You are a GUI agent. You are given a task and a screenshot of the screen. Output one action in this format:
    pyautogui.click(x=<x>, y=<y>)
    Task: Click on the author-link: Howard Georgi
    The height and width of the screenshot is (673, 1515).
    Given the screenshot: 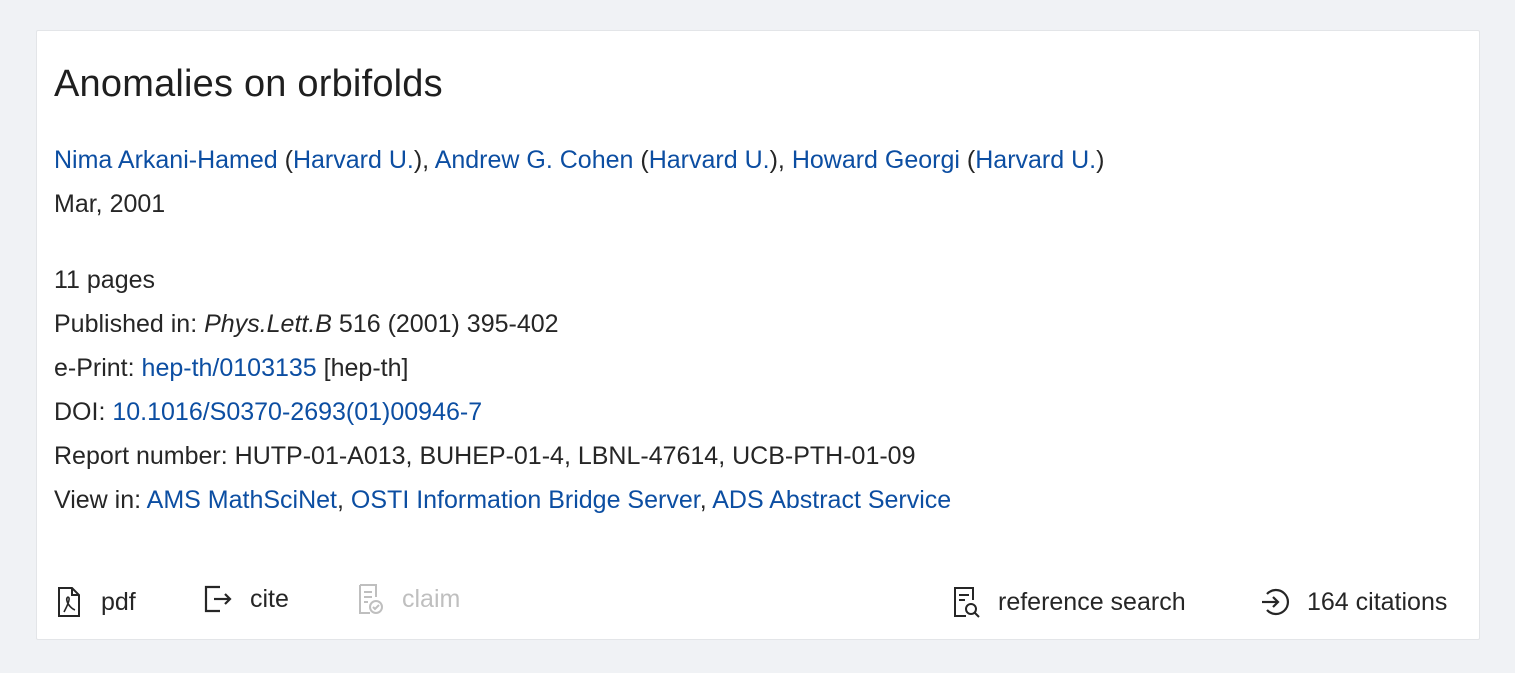 What is the action you would take?
    pyautogui.click(x=876, y=160)
    